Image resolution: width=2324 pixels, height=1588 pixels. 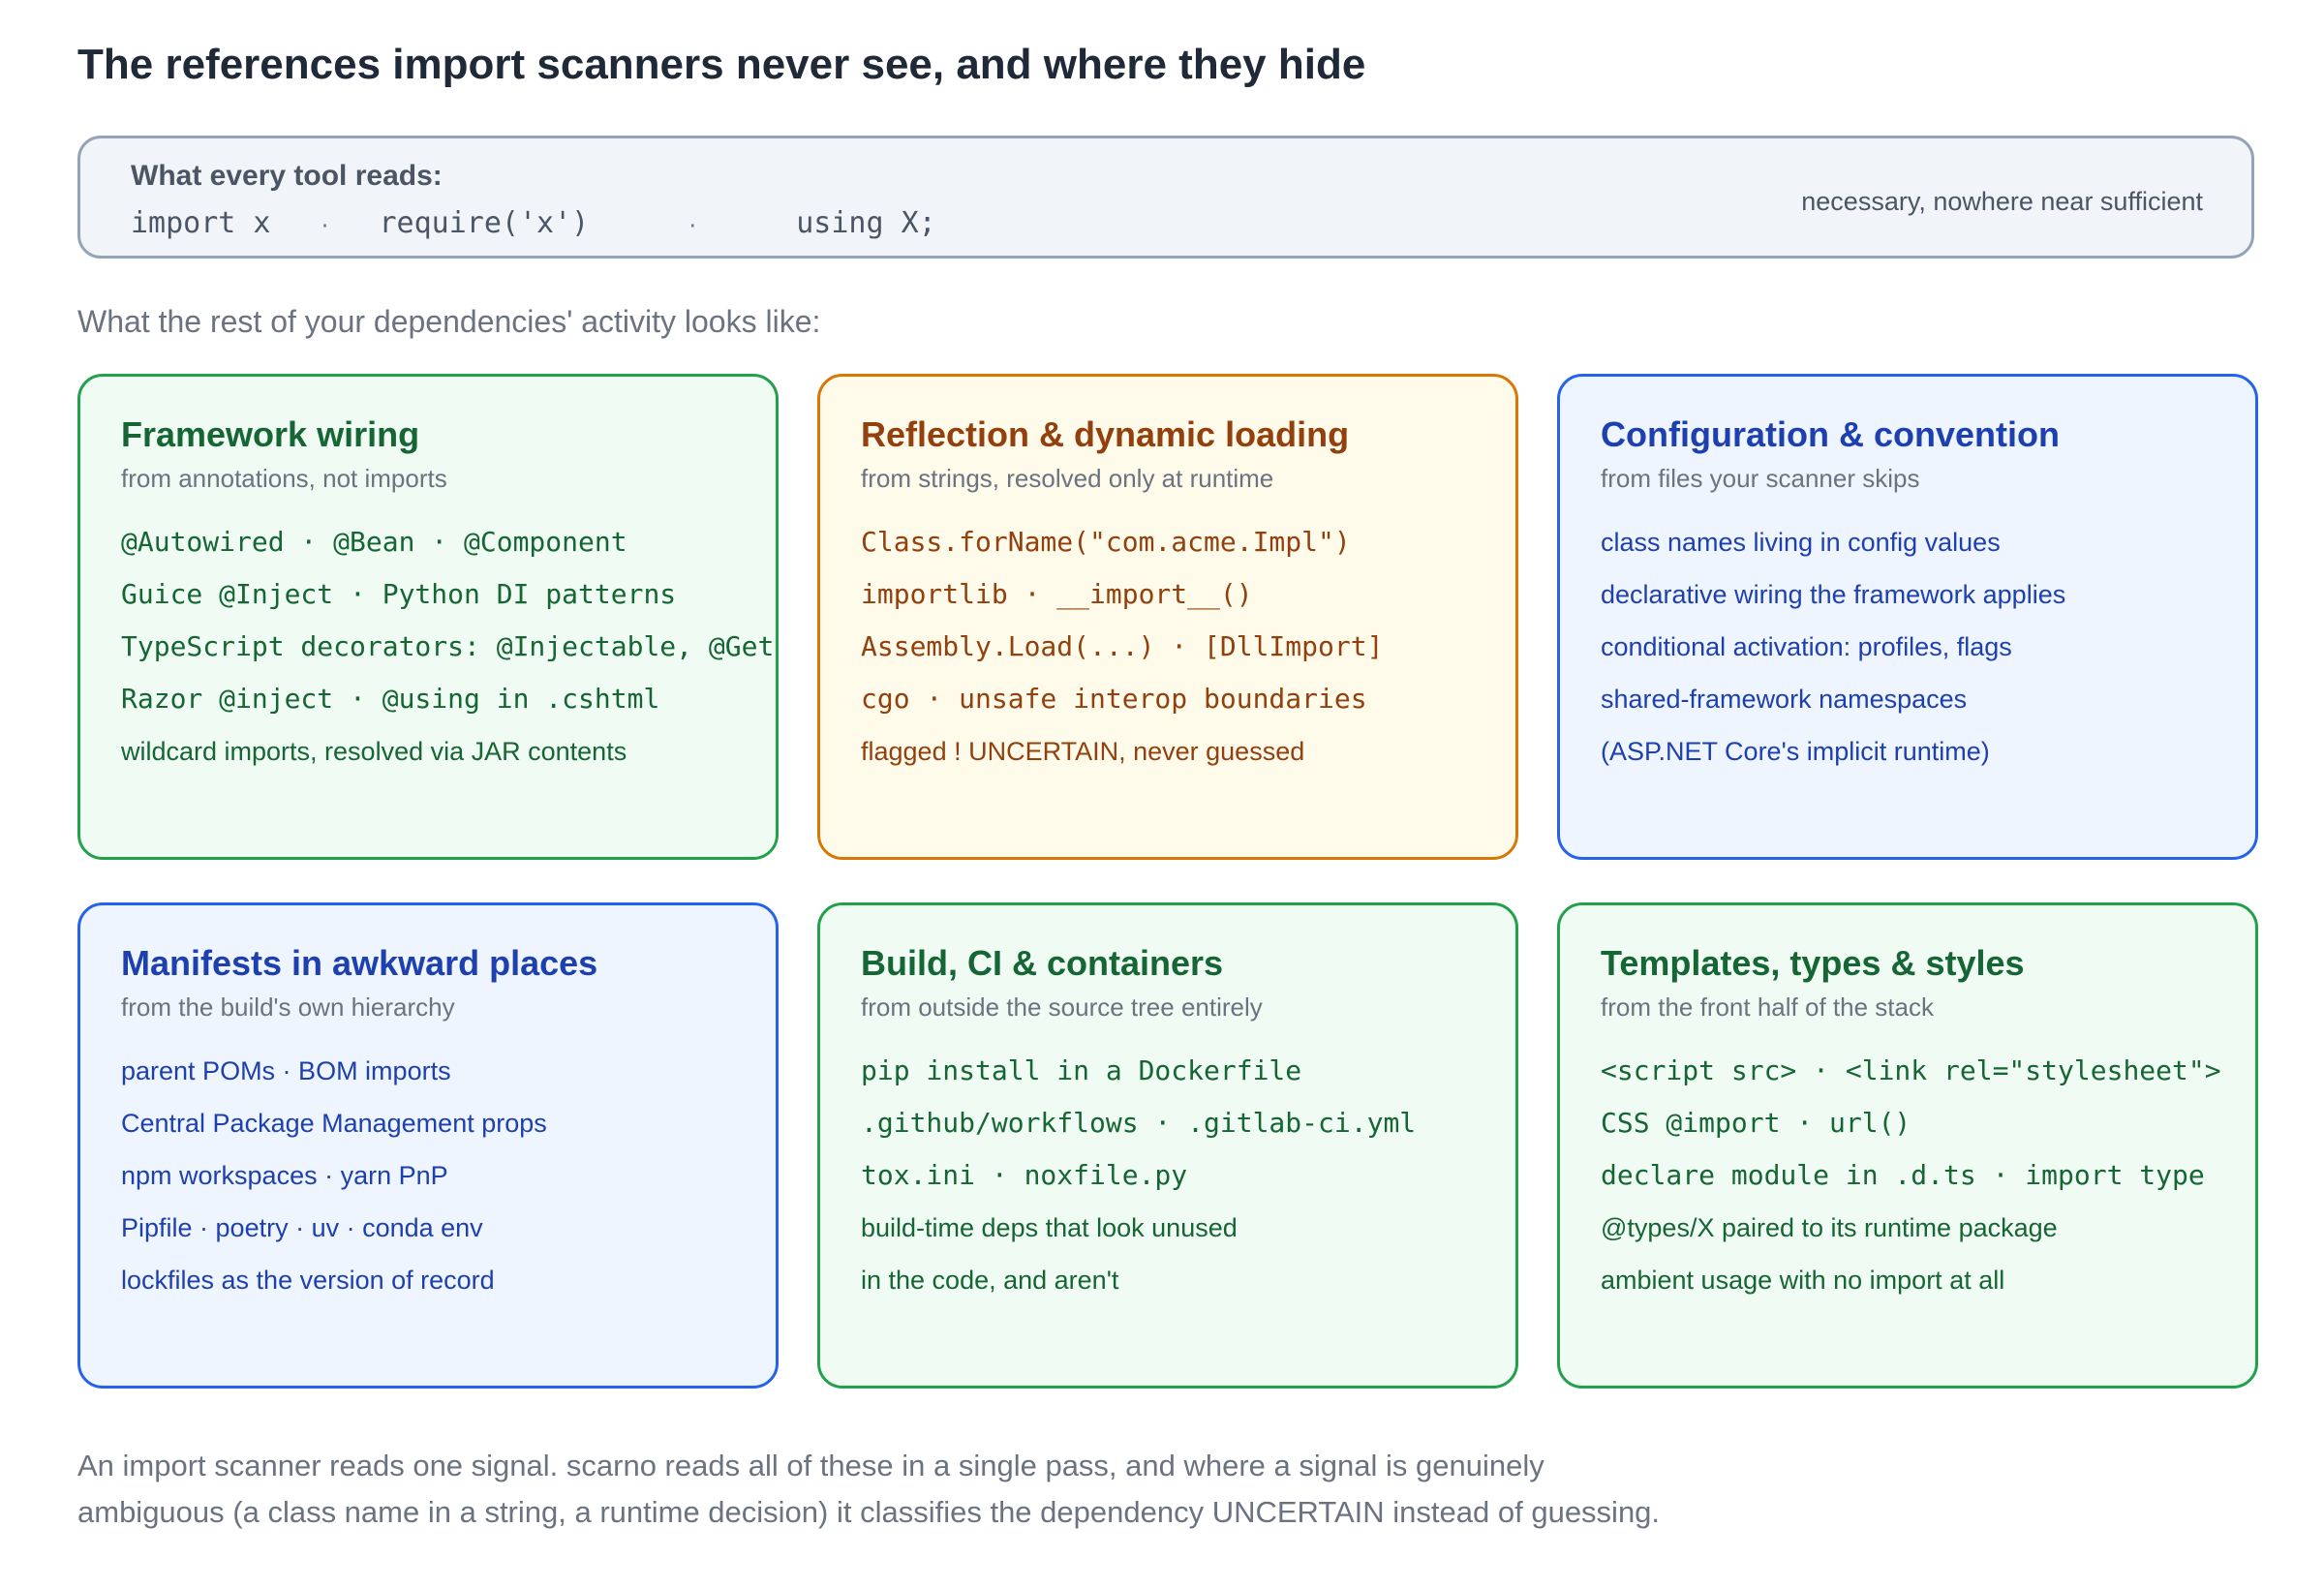 What do you see at coordinates (284, 478) in the screenshot?
I see `card-subtitle: from annotations, not imports` at bounding box center [284, 478].